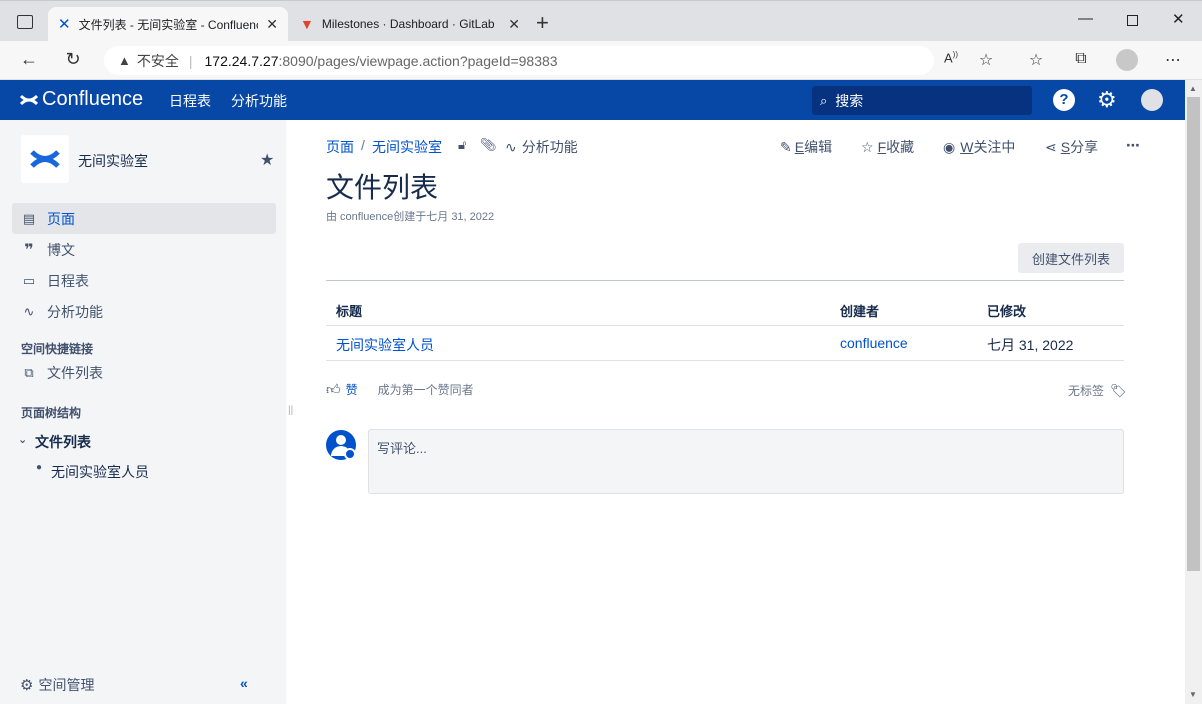  I want to click on tab-title: Milestones · Dashboard · GitLab, so click(408, 24).